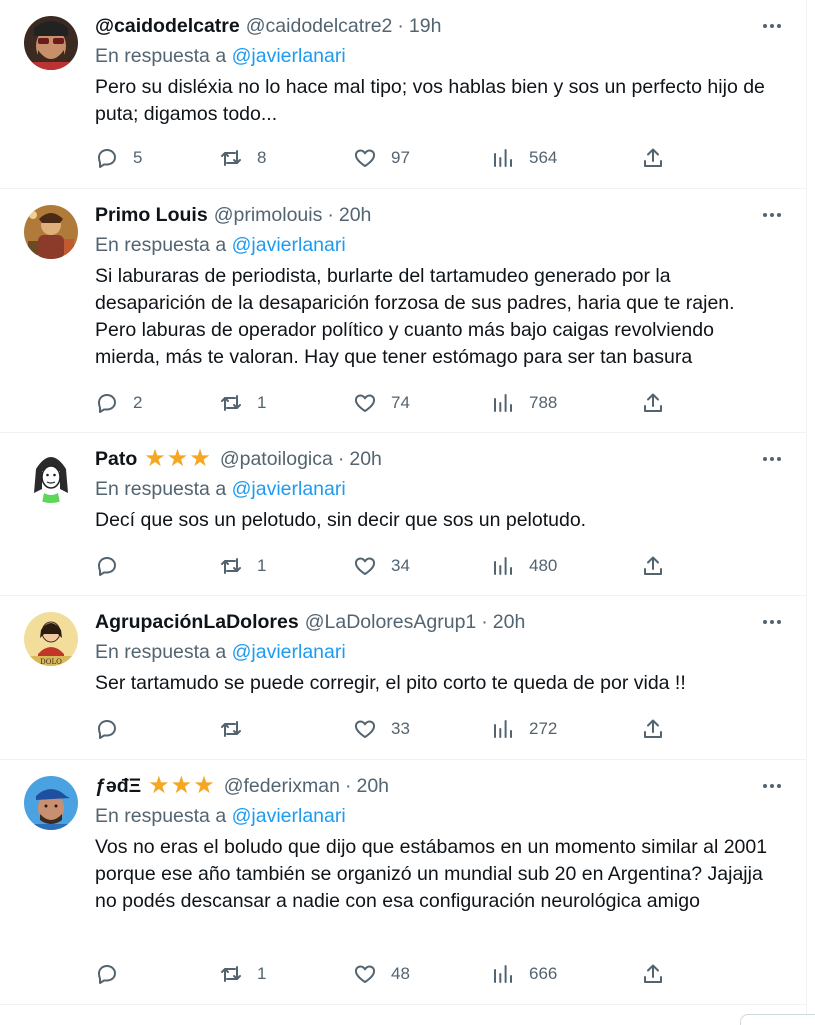 The height and width of the screenshot is (1025, 815). Describe the element at coordinates (268, 215) in the screenshot. I see `user-handle: @primolouis` at that location.